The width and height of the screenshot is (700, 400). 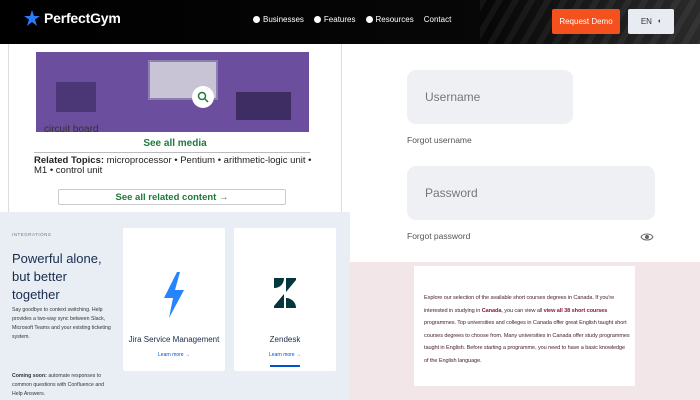 I want to click on chevron-down-icon: ◖, so click(x=659, y=21).